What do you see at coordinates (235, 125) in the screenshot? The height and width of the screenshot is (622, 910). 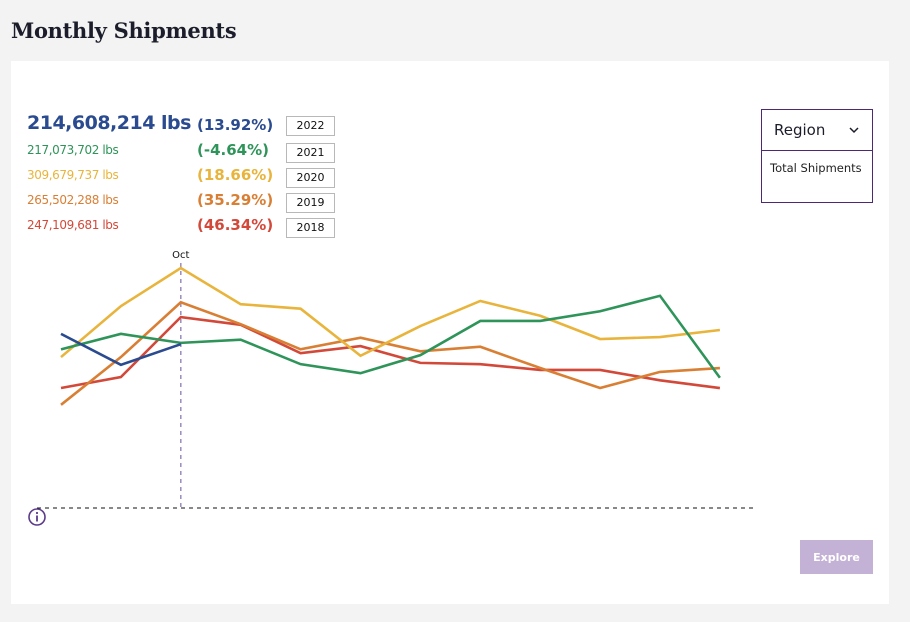 I see `legend-pct-2022: (13.92%)` at bounding box center [235, 125].